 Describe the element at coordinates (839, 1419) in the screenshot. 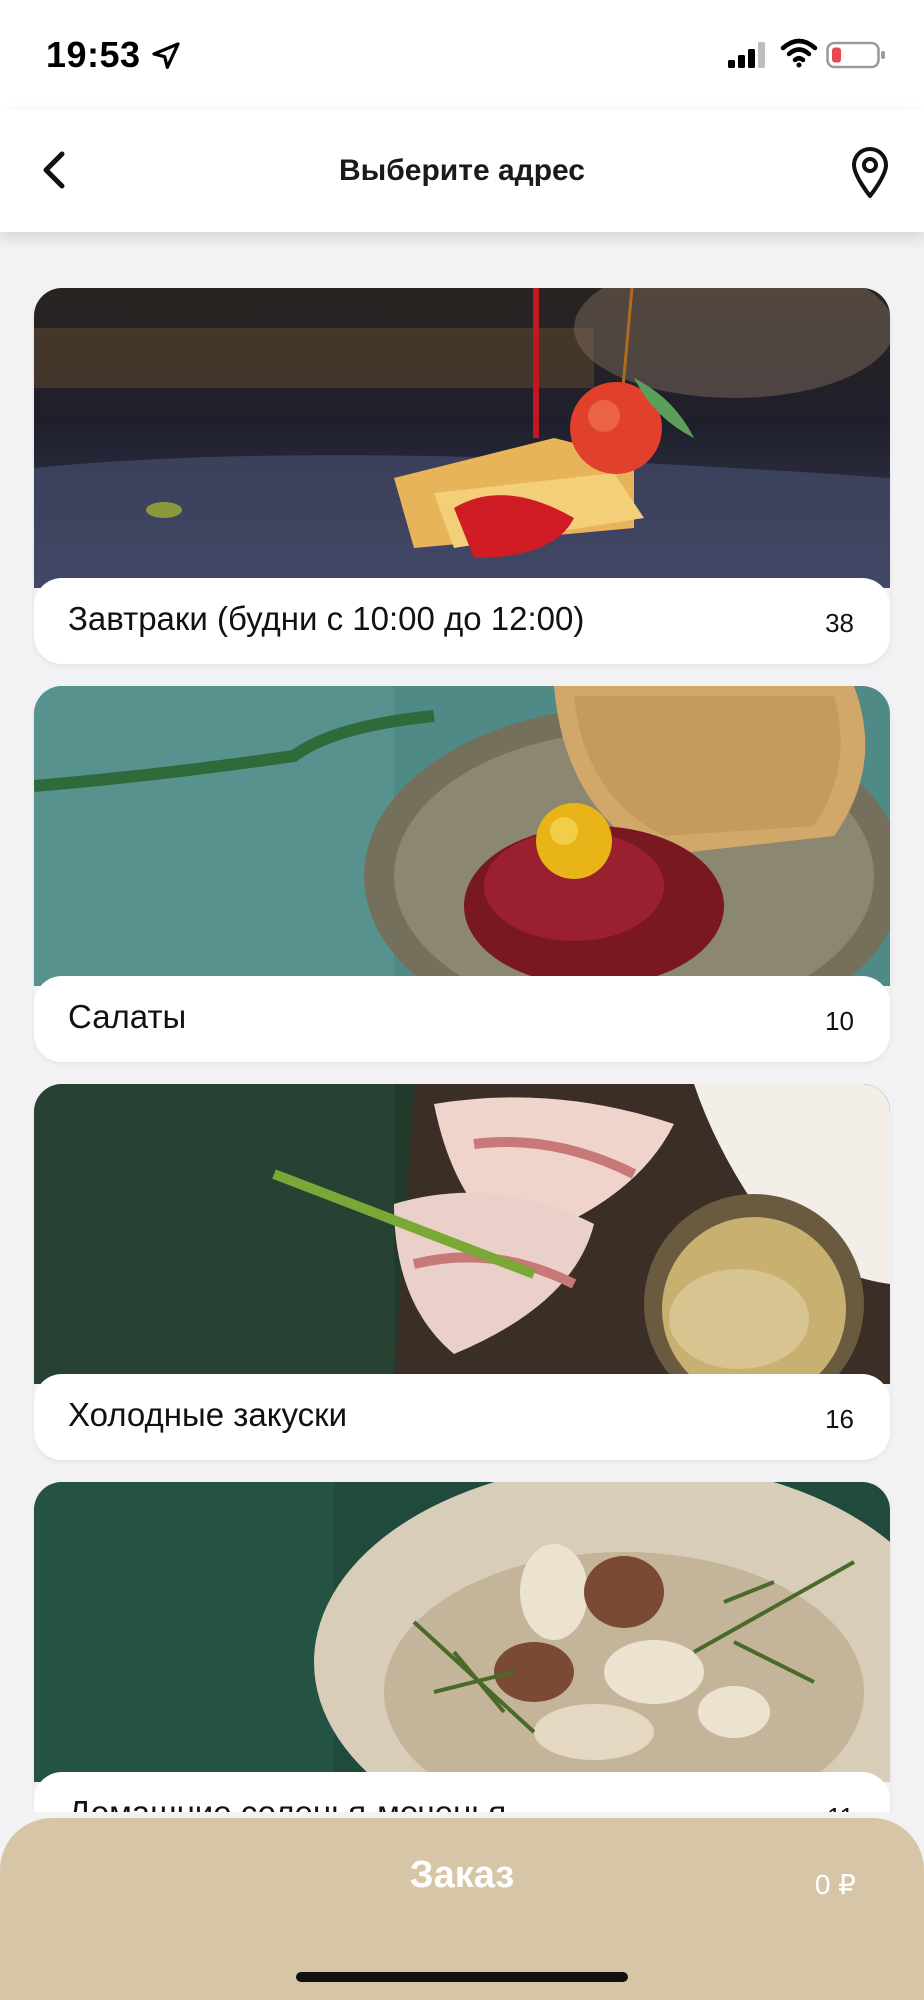

I see `category-count: 16` at that location.